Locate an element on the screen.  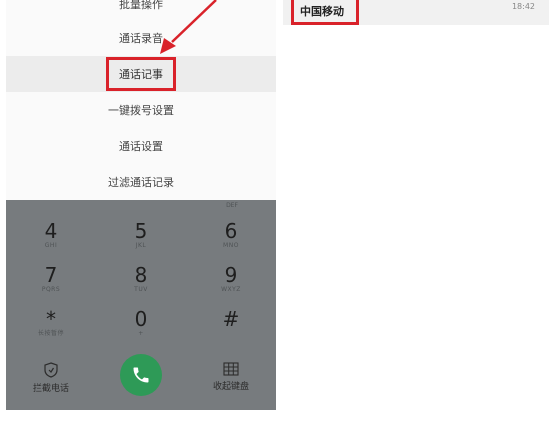
key-letters: PQRS is located at coordinates (51, 289).